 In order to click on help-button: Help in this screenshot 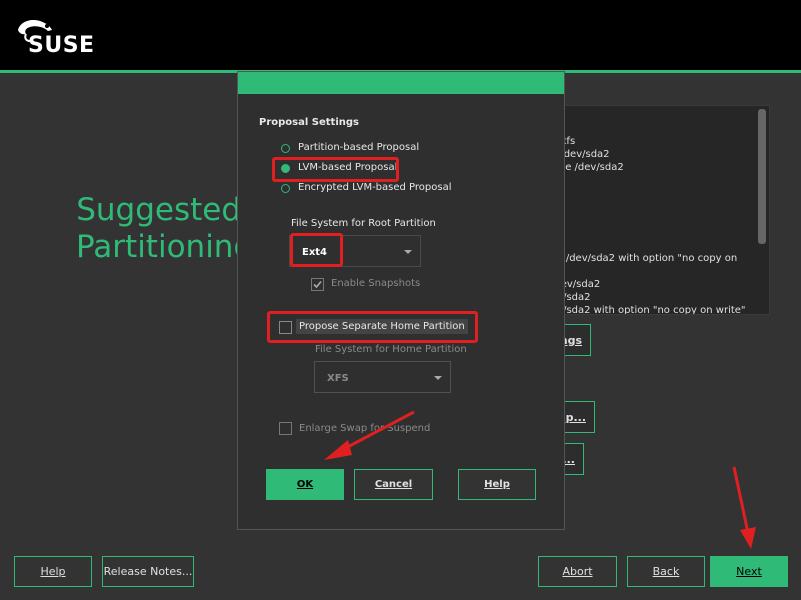, I will do `click(53, 571)`.